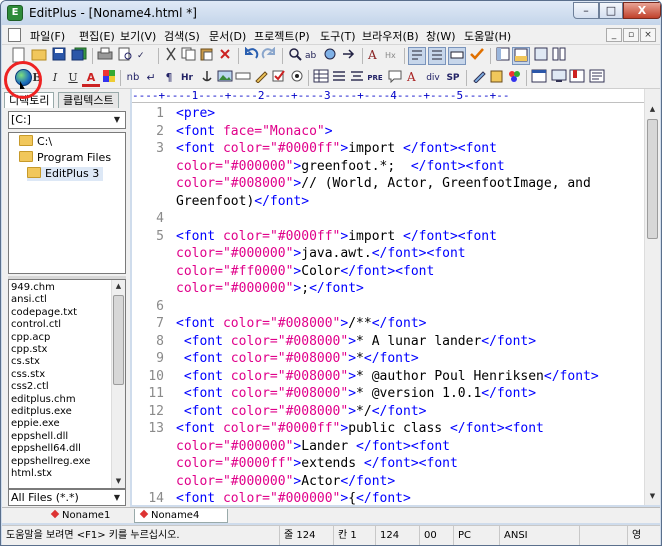 This screenshot has height=546, width=662. Describe the element at coordinates (59, 56) in the screenshot. I see `save-icon` at that location.